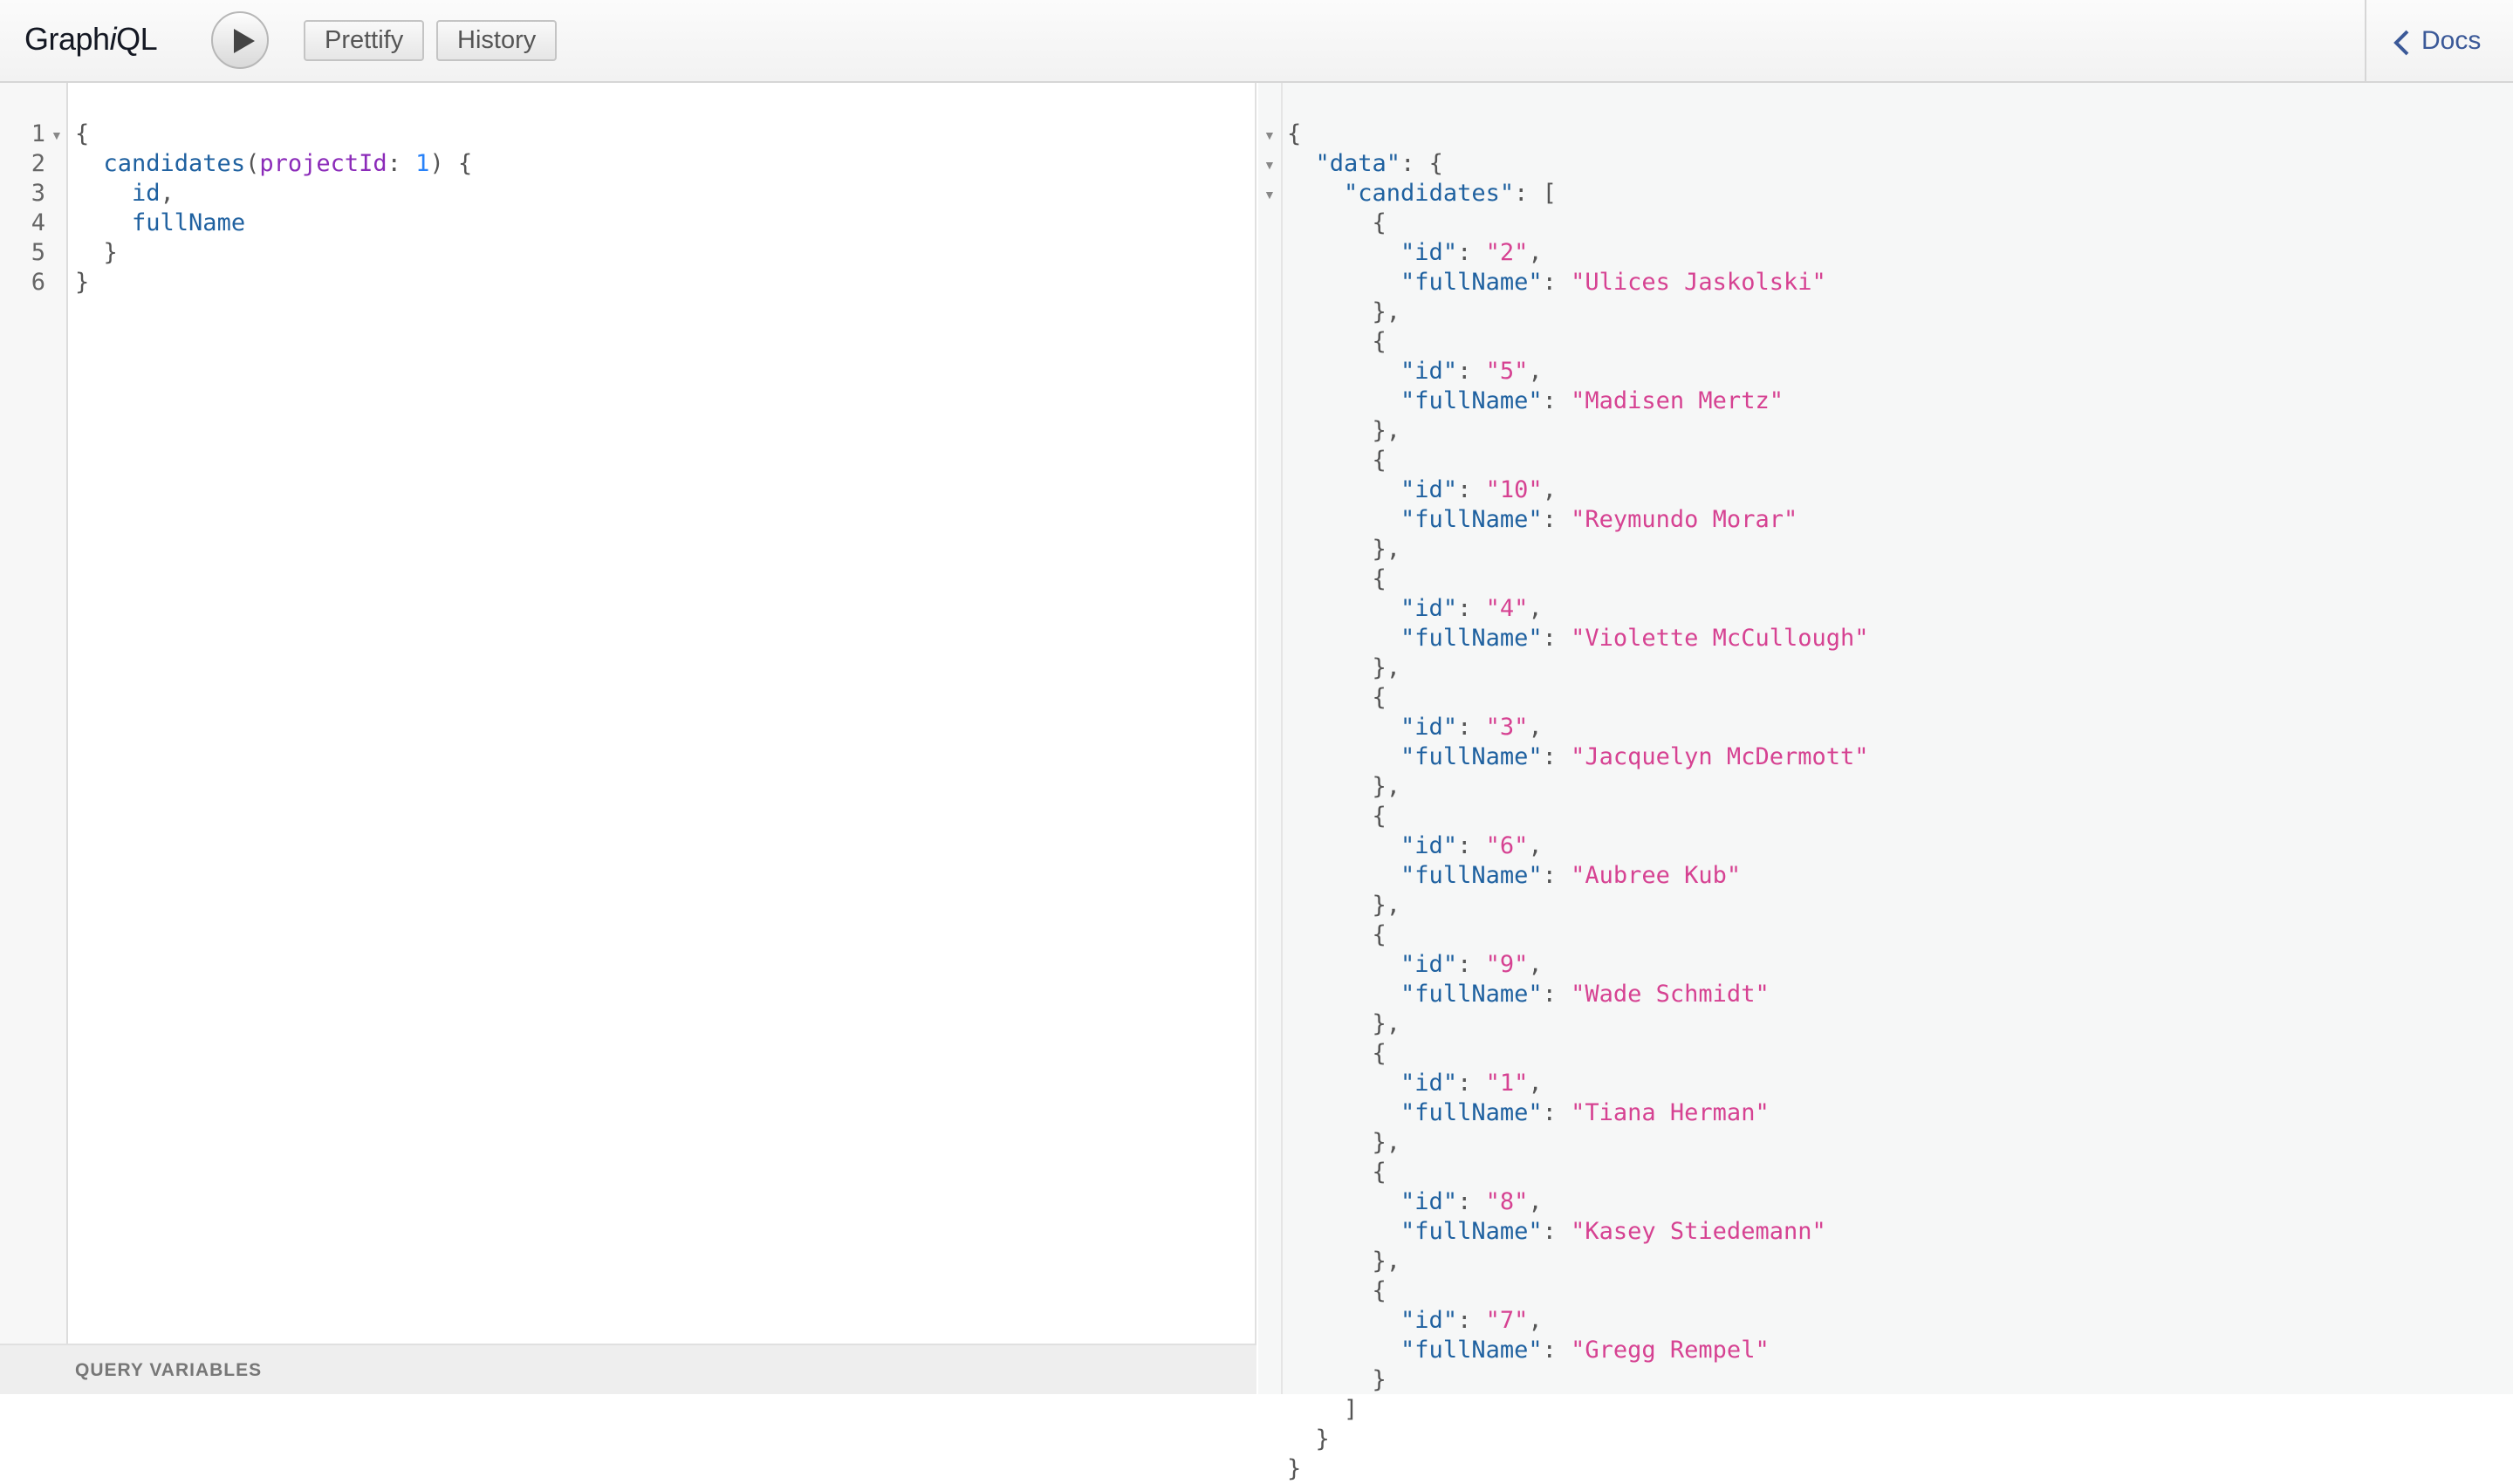 The height and width of the screenshot is (1484, 2513). I want to click on result-line: "id": "2",, so click(1471, 252).